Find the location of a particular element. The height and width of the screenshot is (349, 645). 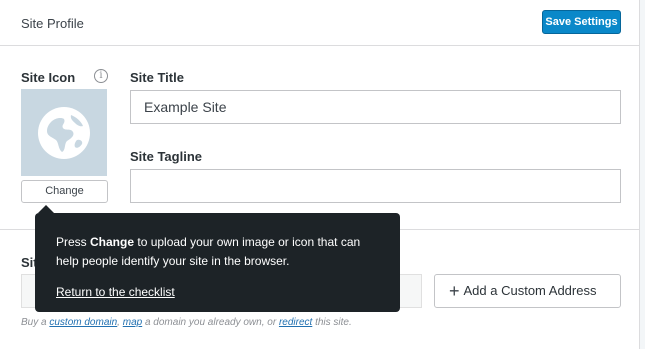

return-to-checklist-link: Return to the checklist is located at coordinates (115, 292).